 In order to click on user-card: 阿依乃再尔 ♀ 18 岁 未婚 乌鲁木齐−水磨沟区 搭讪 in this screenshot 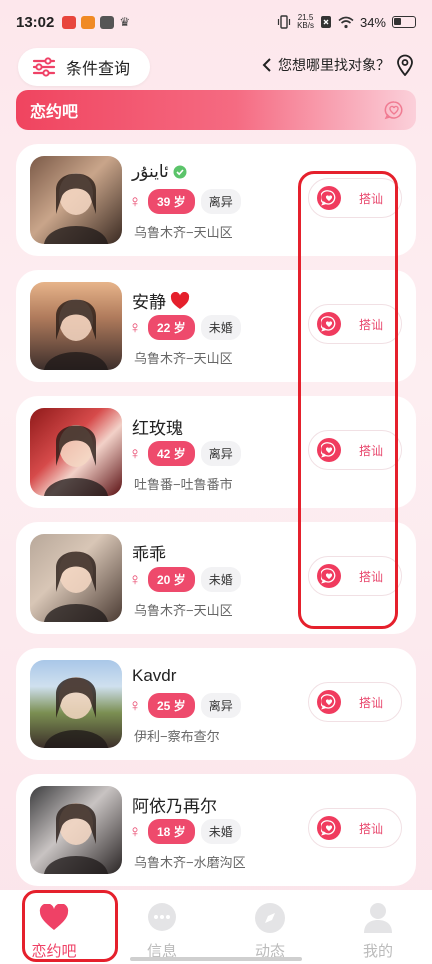, I will do `click(216, 830)`.